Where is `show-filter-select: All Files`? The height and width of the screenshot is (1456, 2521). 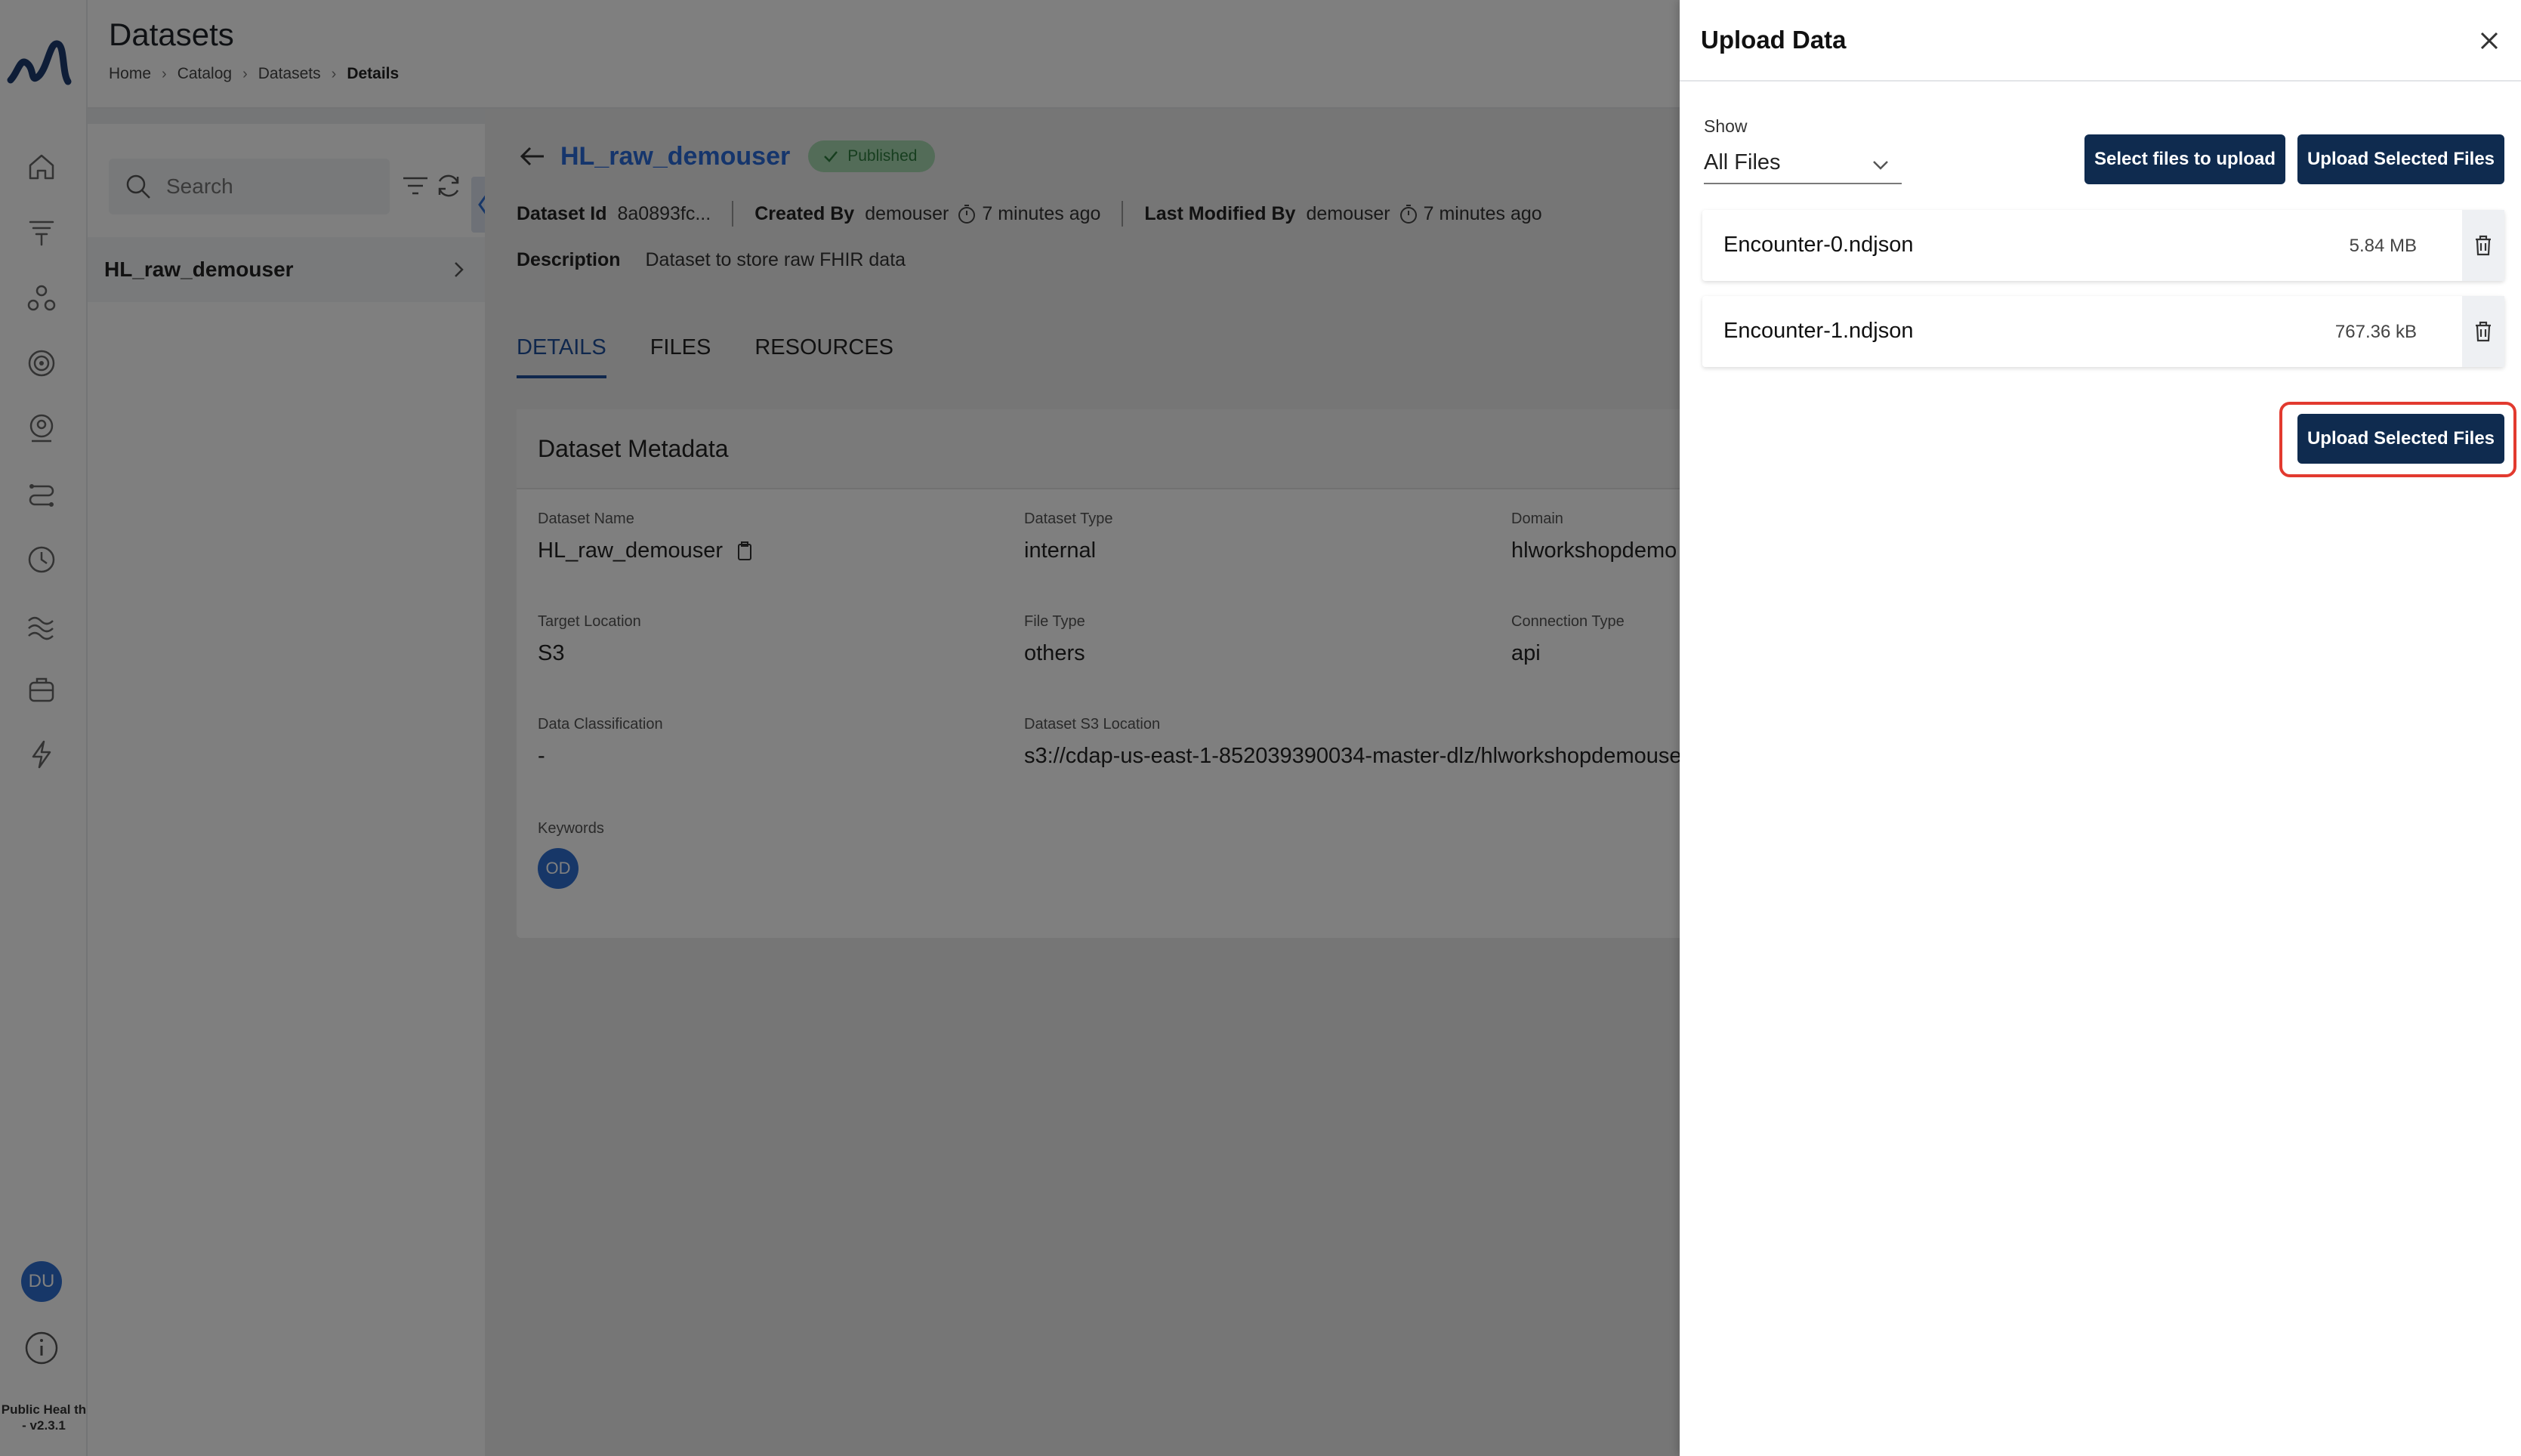
show-filter-select: All Files is located at coordinates (1803, 163).